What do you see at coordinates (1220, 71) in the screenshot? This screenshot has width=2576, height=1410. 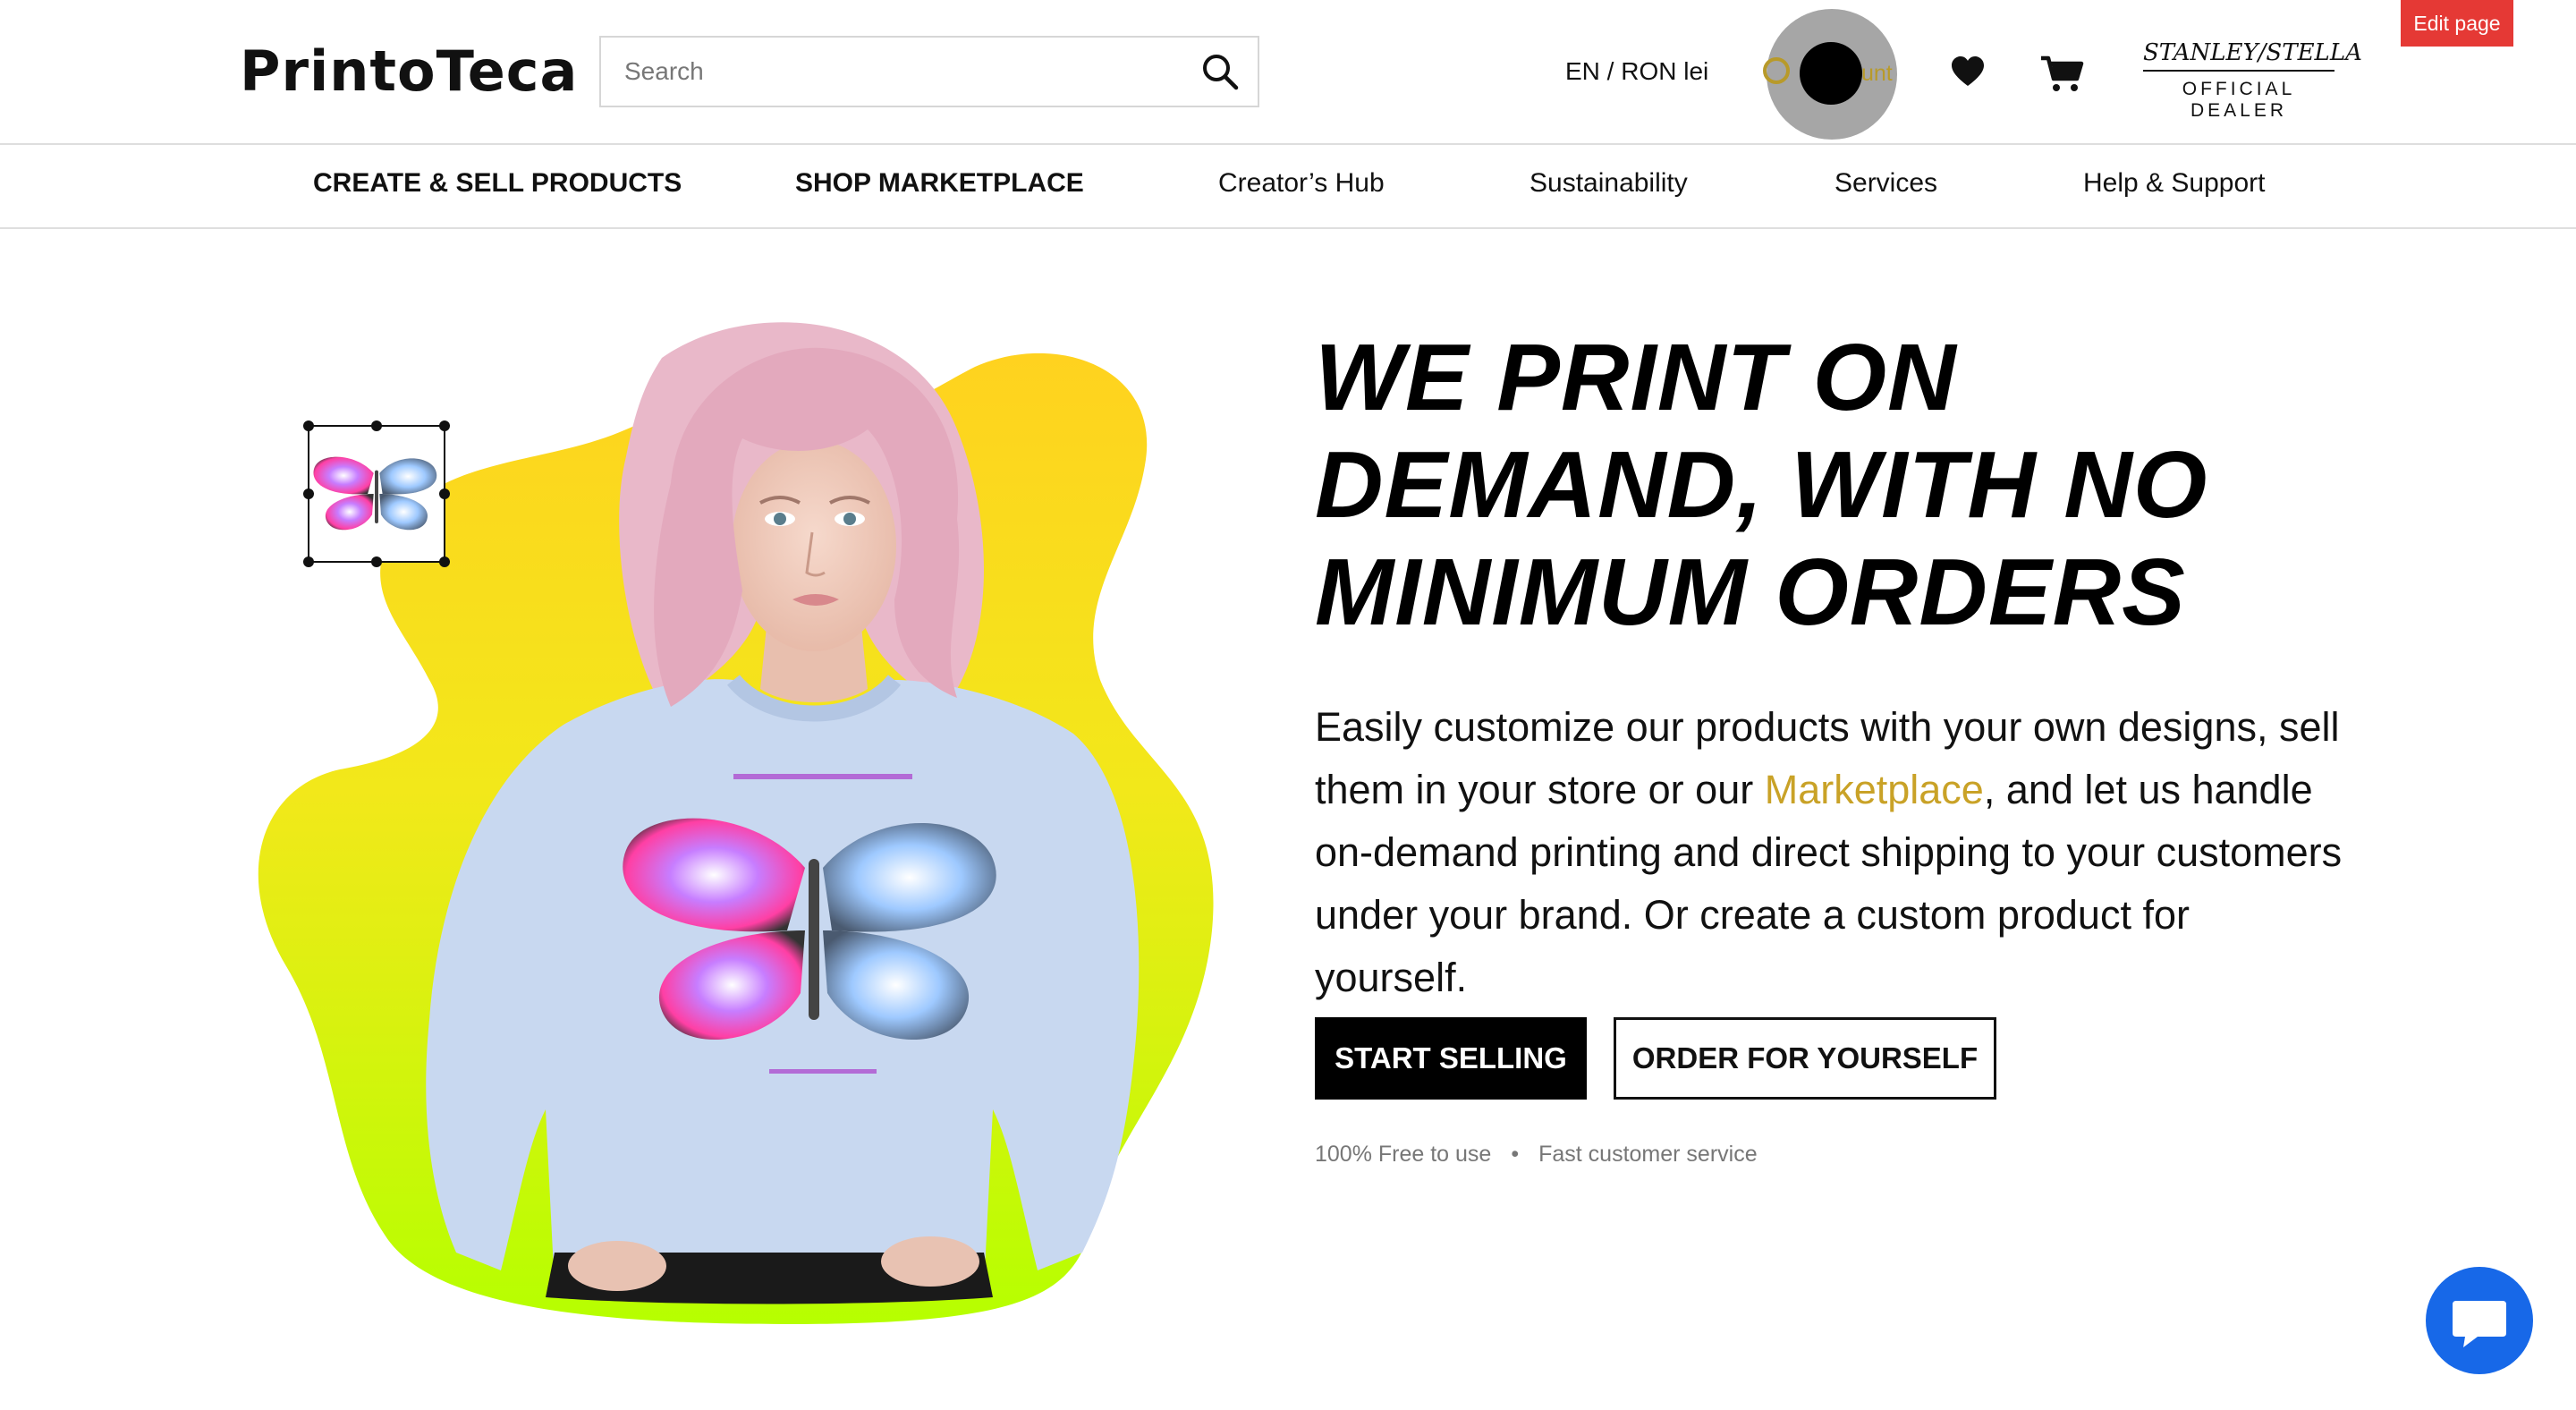 I see `search-icon` at bounding box center [1220, 71].